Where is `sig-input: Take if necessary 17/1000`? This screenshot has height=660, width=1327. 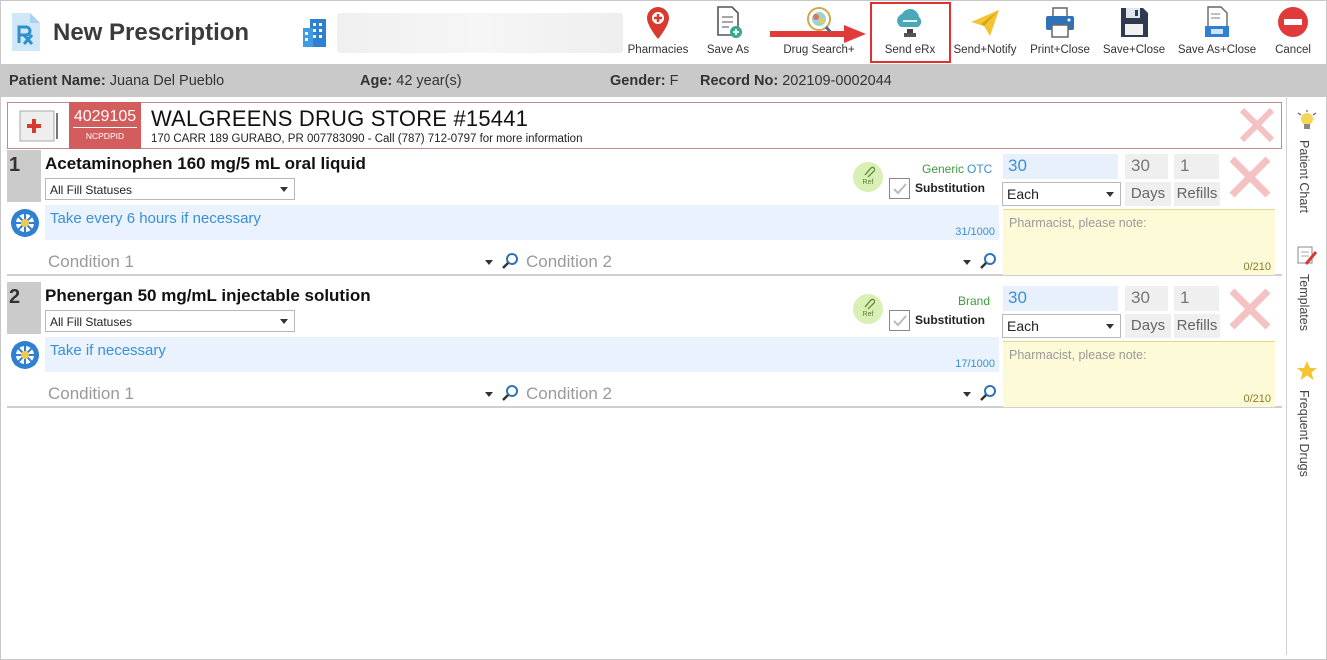
sig-input: Take if necessary 17/1000 is located at coordinates (522, 354).